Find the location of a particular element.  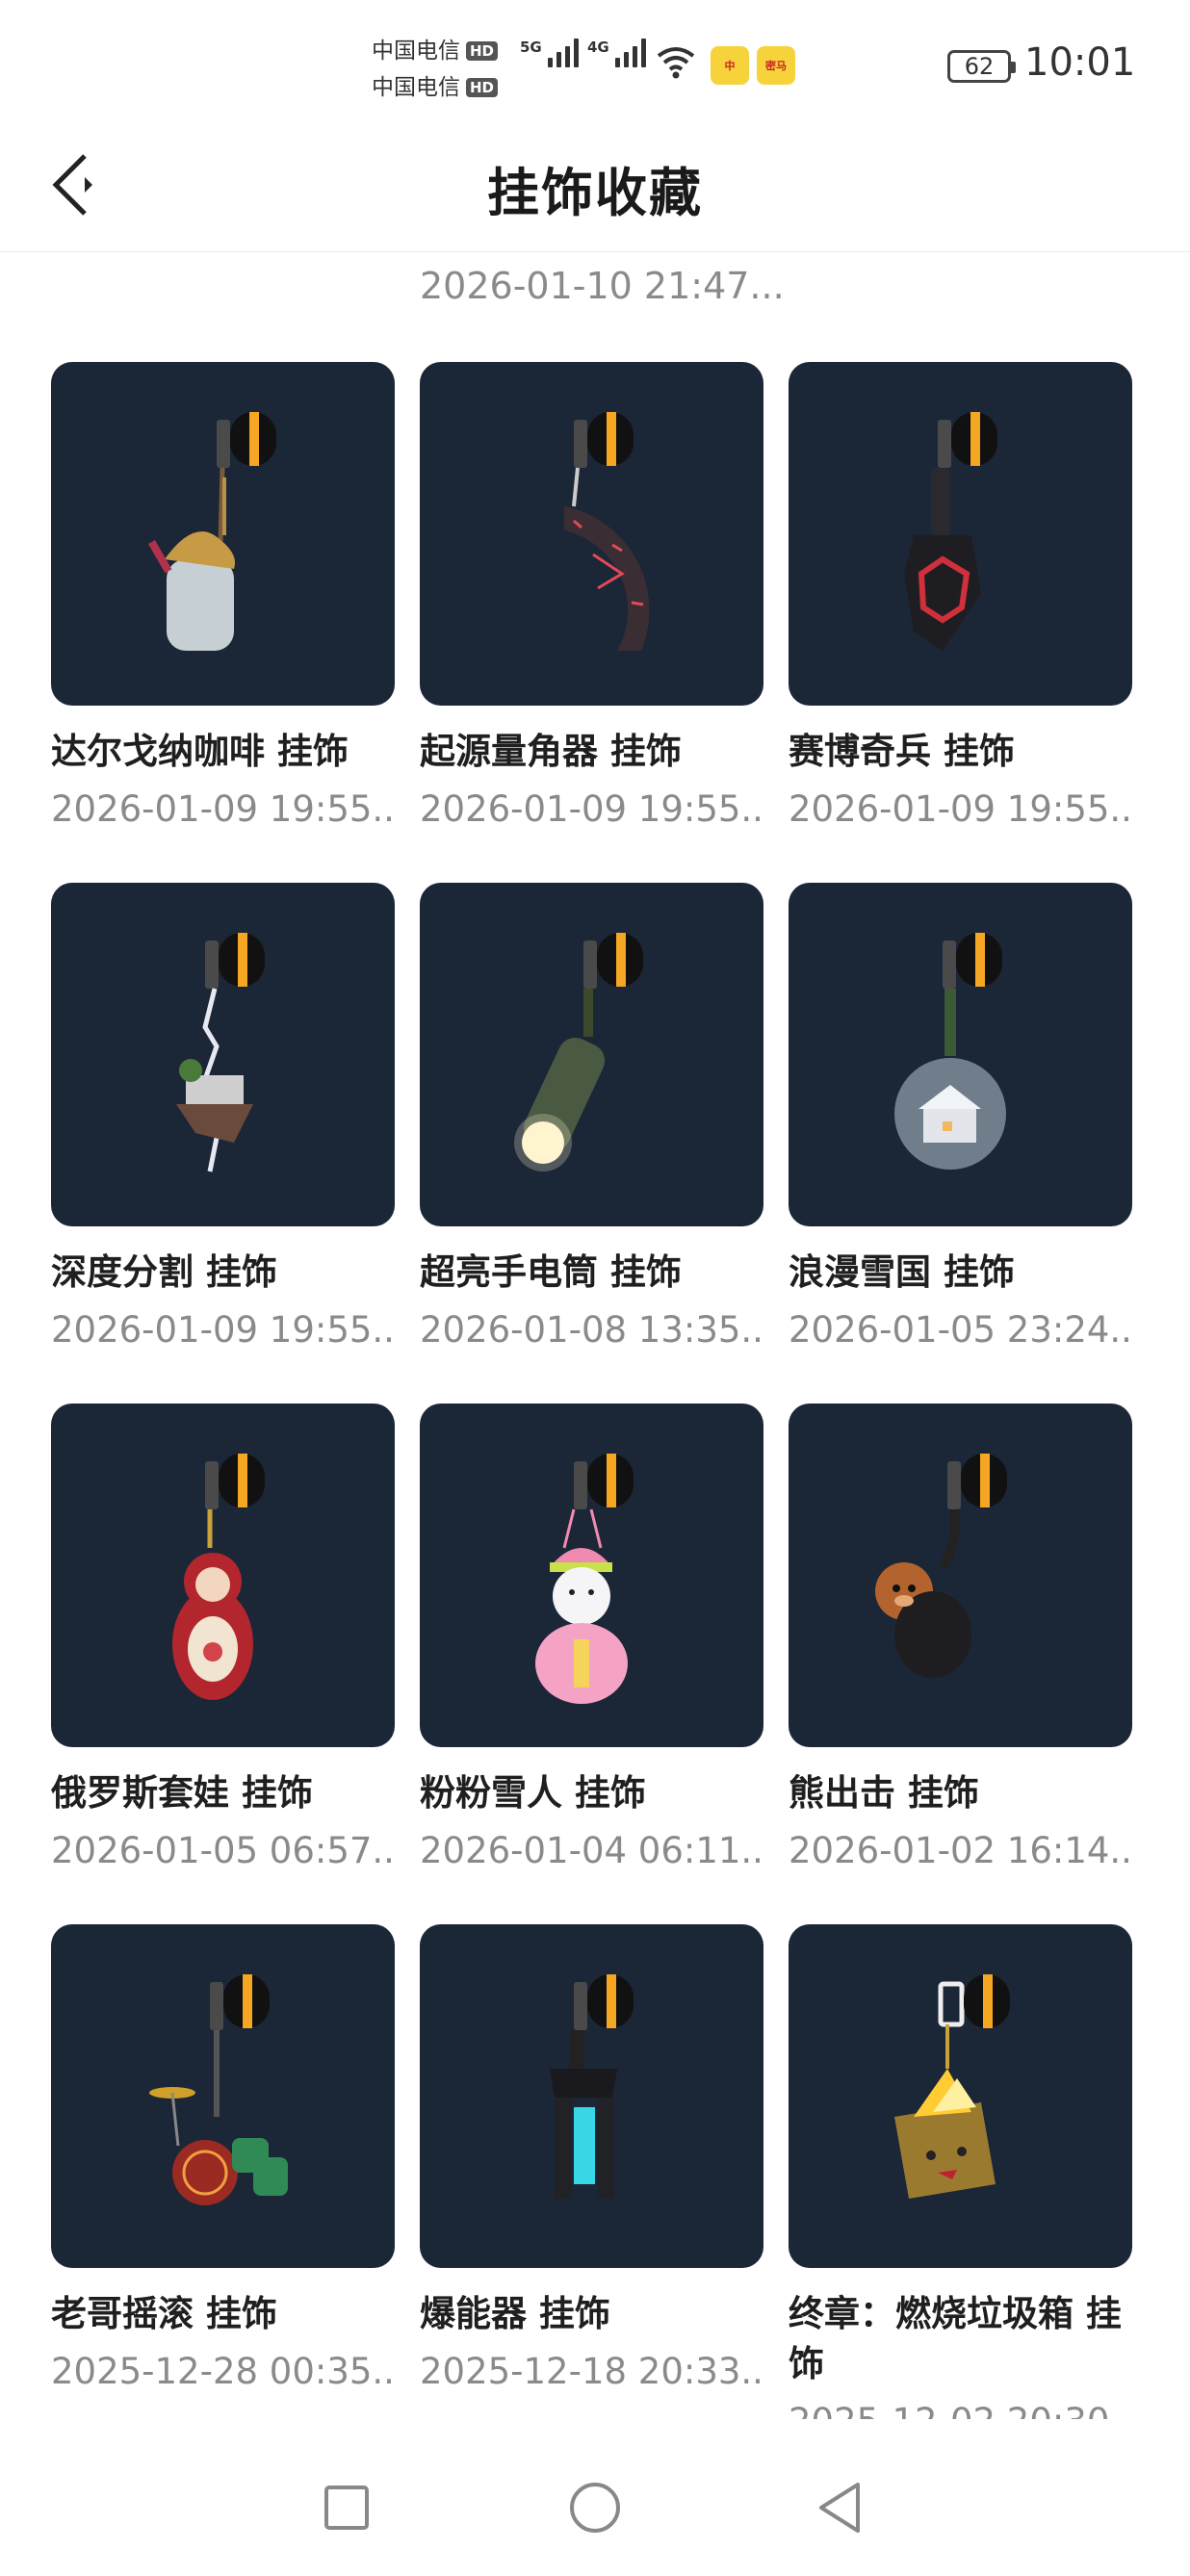

system-navigation-bar is located at coordinates (595, 2510).